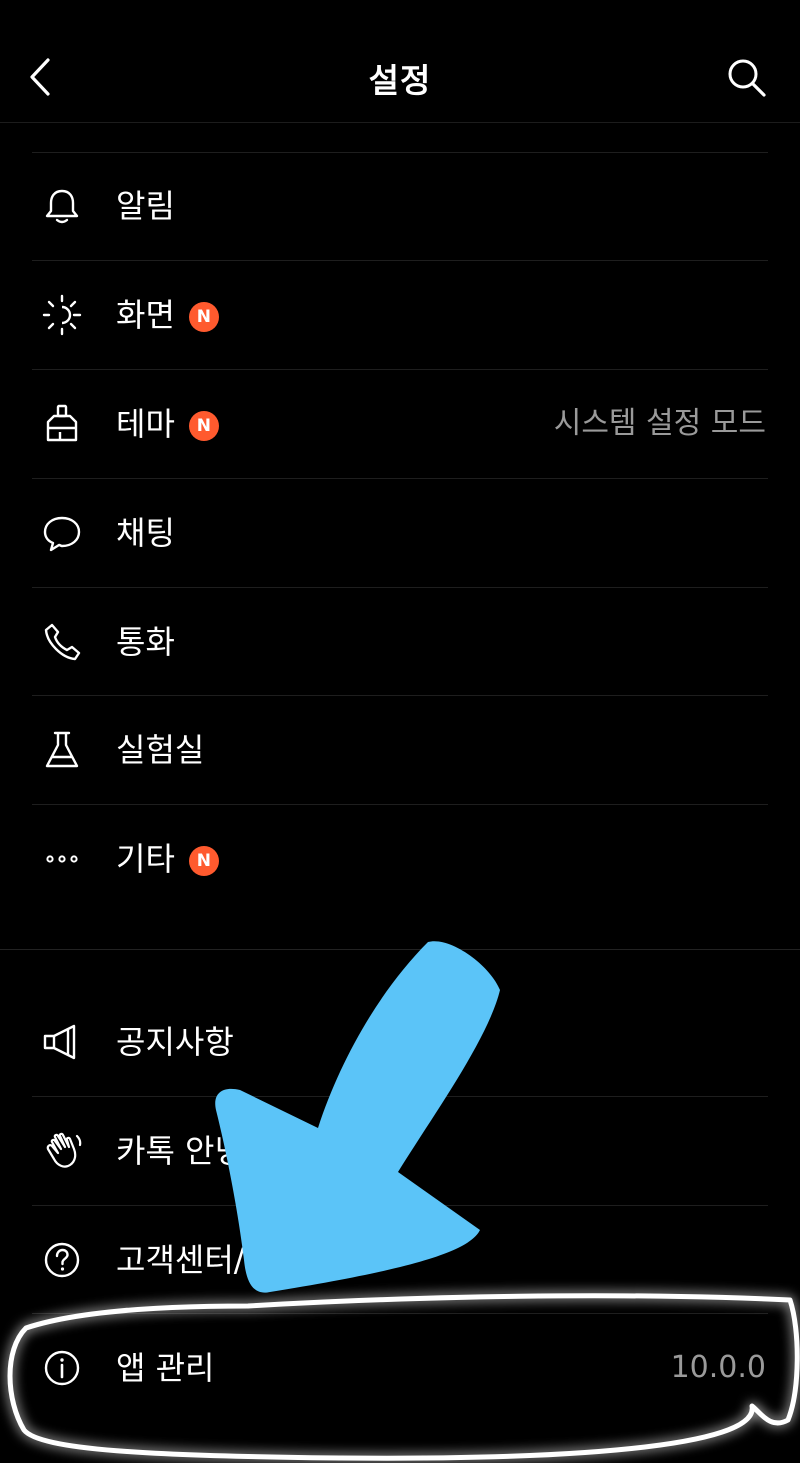 The width and height of the screenshot is (800, 1463). What do you see at coordinates (400, 642) in the screenshot?
I see `settings-item-call: 통화` at bounding box center [400, 642].